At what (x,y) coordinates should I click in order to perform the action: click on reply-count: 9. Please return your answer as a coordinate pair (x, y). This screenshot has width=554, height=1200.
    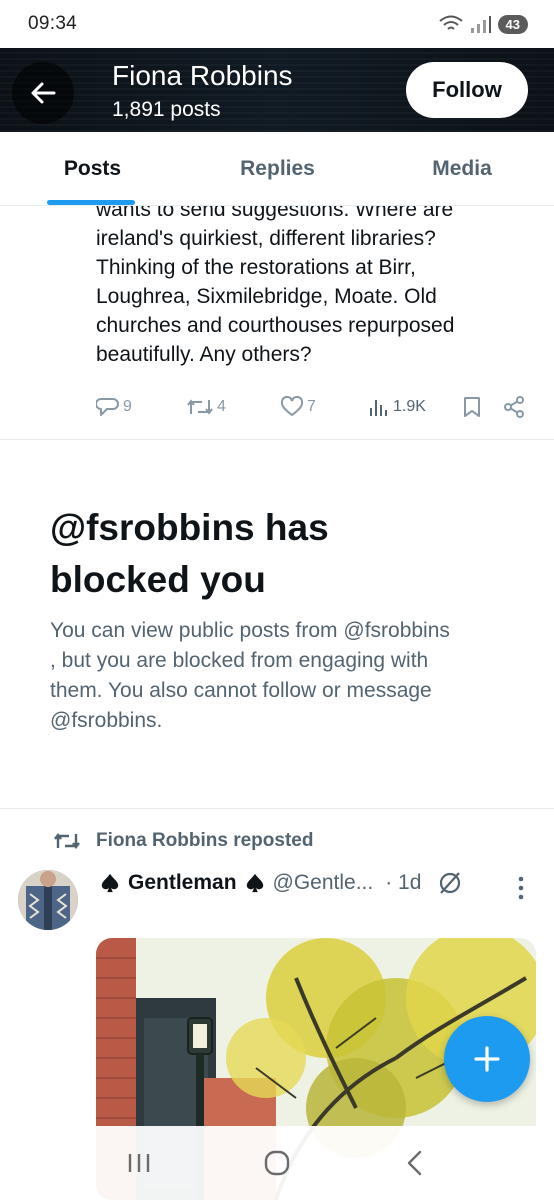
    Looking at the image, I should click on (127, 406).